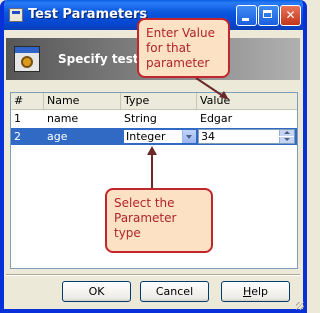 This screenshot has width=320, height=313. What do you see at coordinates (247, 118) in the screenshot?
I see `row-value: Edgar` at bounding box center [247, 118].